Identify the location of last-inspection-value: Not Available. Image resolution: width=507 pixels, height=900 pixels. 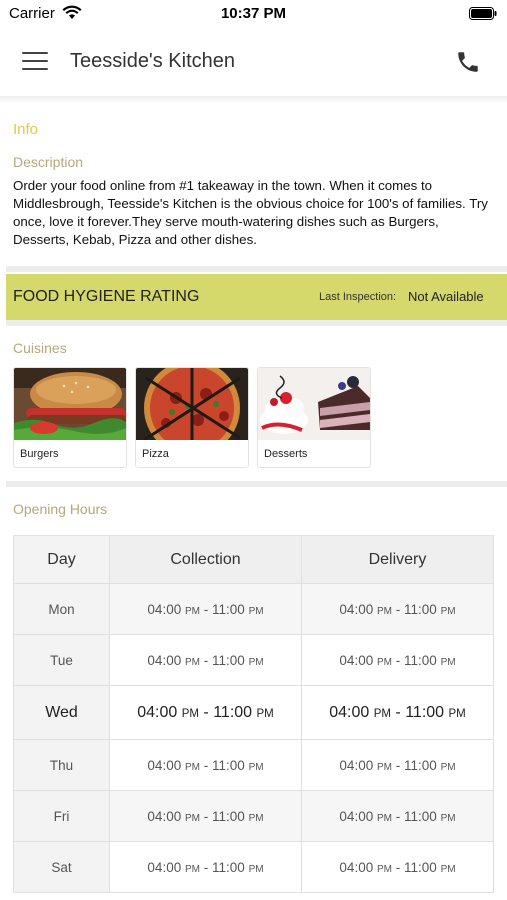
(446, 296).